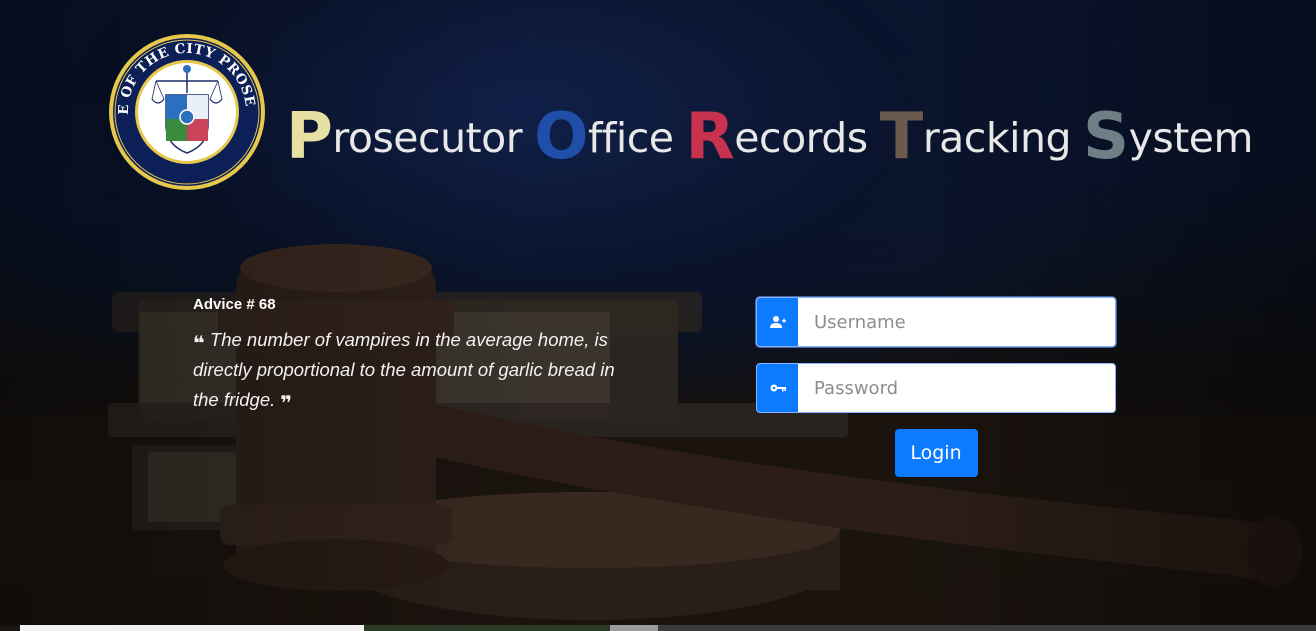 This screenshot has width=1316, height=631. I want to click on title-rest: ecords, so click(801, 138).